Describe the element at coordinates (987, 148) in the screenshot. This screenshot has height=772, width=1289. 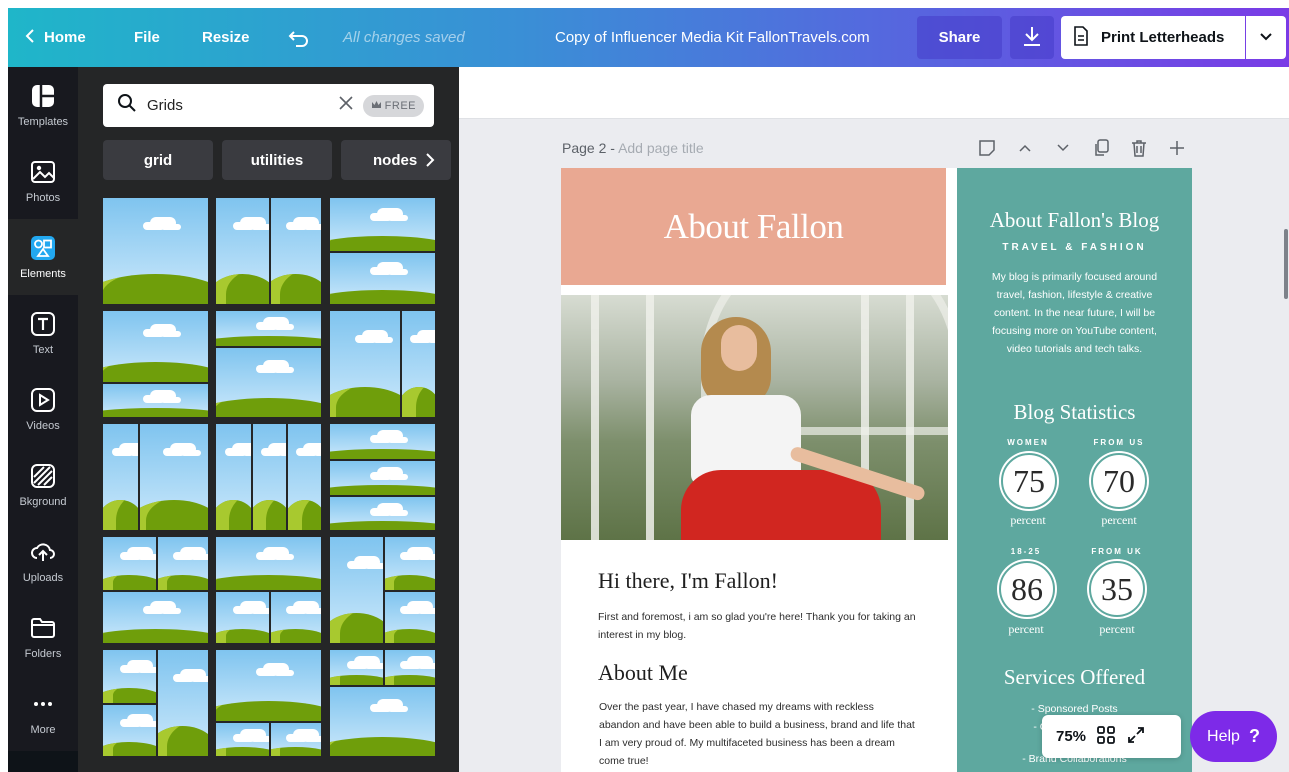
I see `note-icon` at that location.